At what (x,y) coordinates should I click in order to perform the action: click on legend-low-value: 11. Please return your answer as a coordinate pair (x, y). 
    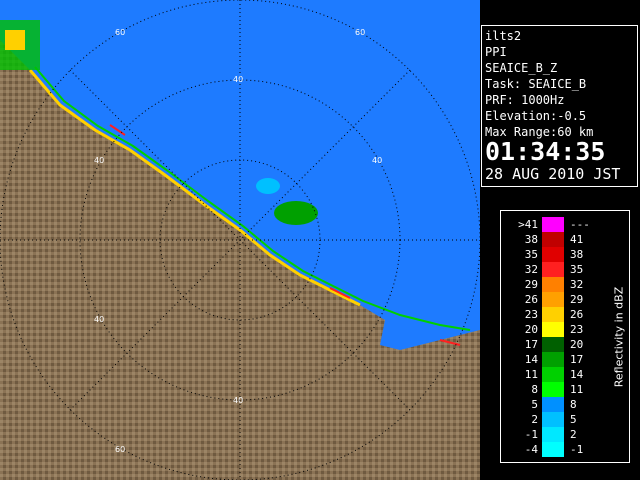
    Looking at the image, I should click on (531, 374).